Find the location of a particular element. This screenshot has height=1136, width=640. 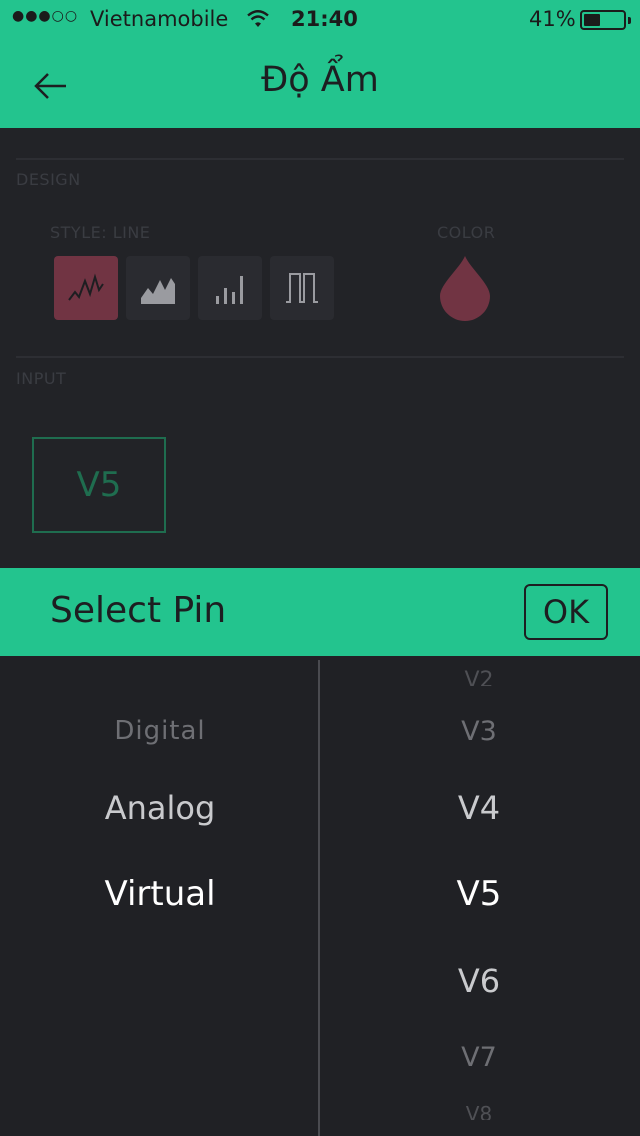

battery-percent: 41% is located at coordinates (552, 19).